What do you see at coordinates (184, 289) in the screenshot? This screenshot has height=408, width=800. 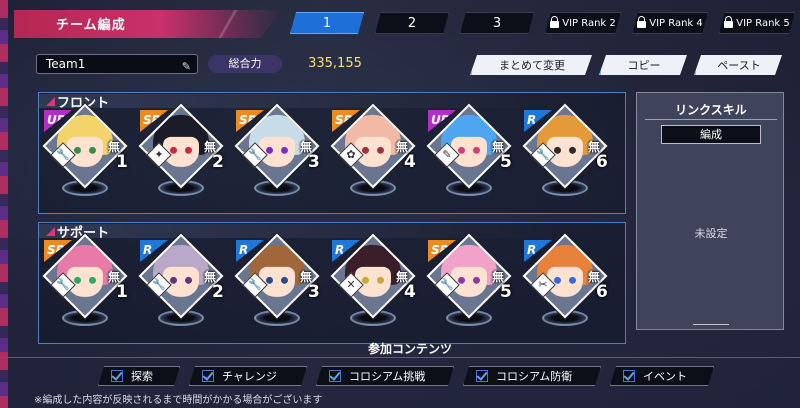 I see `character-slot: R 🔧 無 2` at bounding box center [184, 289].